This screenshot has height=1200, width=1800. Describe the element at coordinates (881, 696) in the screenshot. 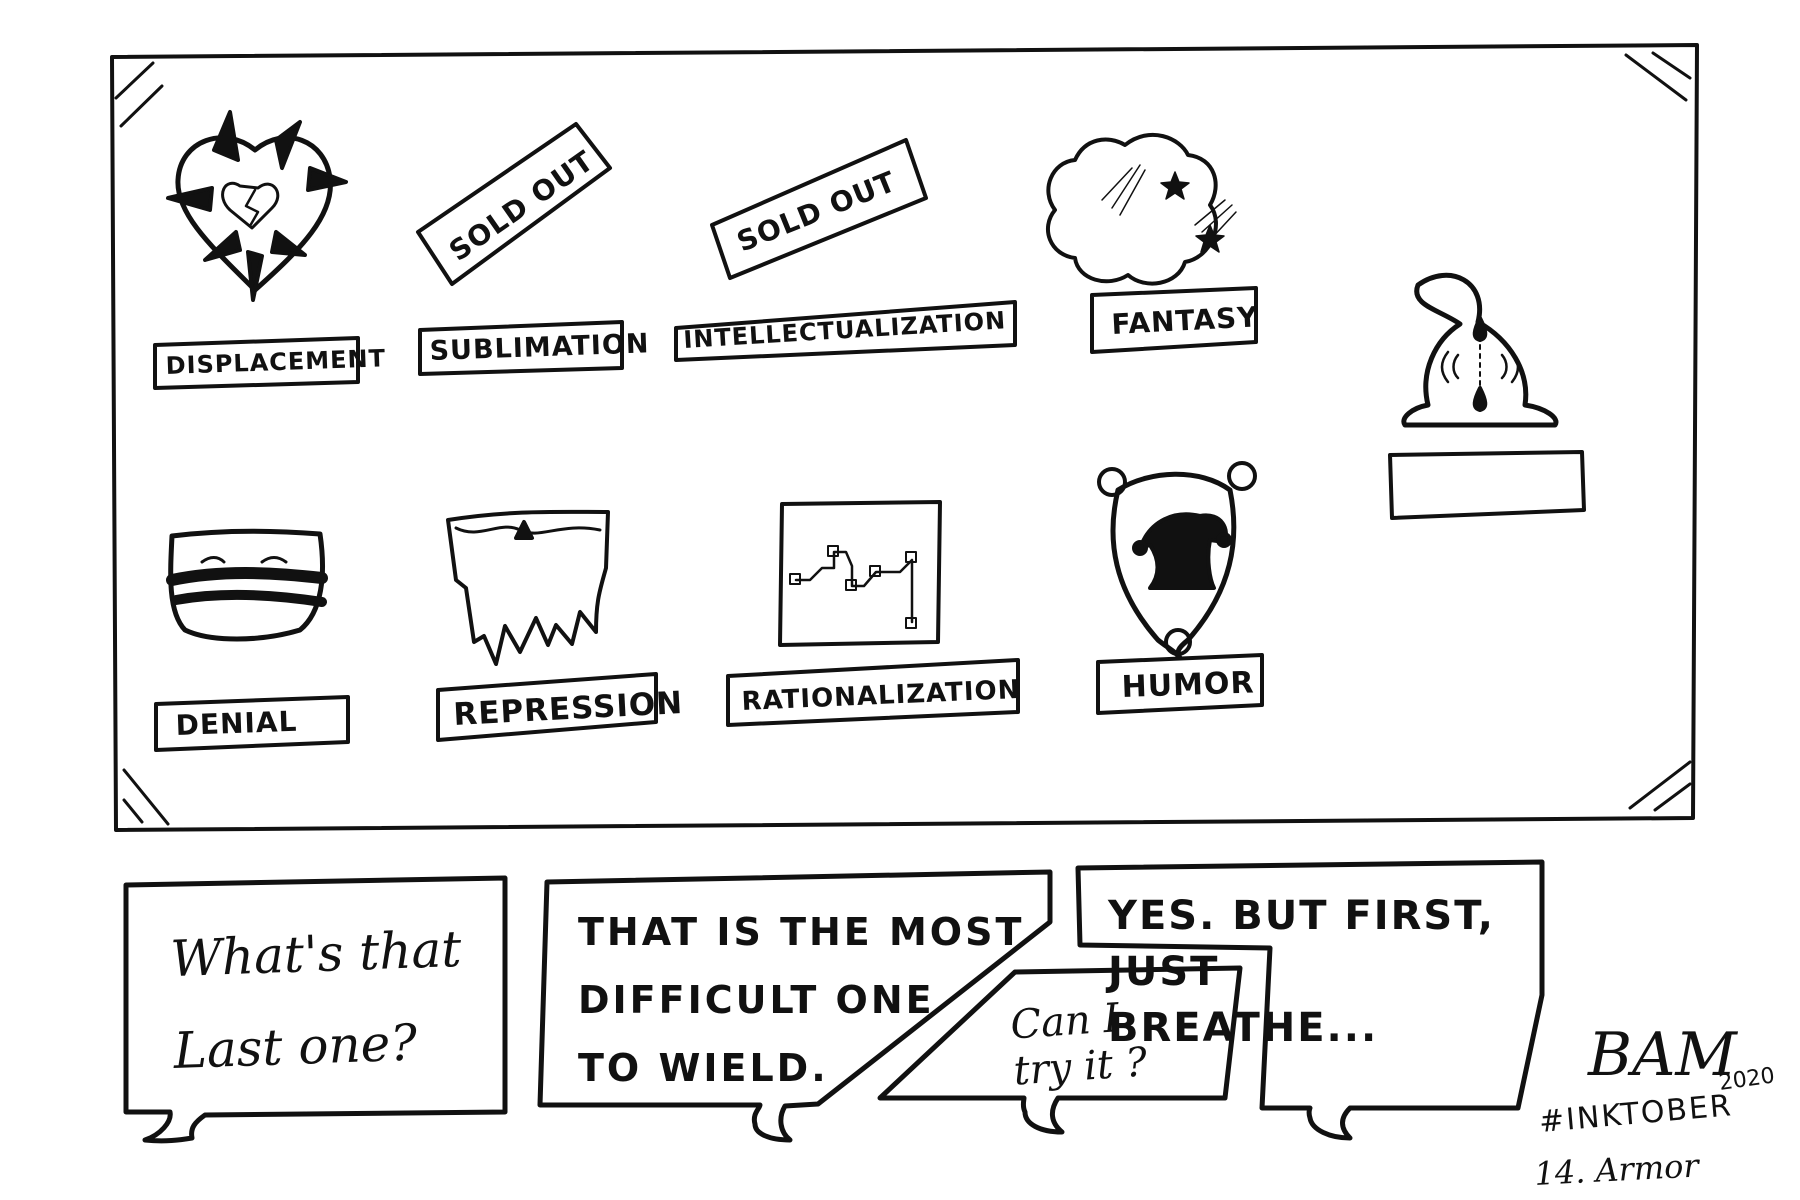

I see `label-rationalization: RATIONALIZATION` at that location.